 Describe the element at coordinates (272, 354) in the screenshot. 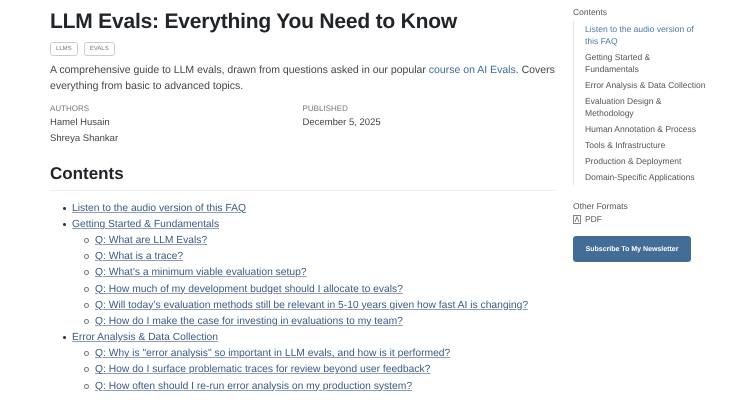

I see `question-link: Q: Why is "error analysis" so important in LLM evals, and how is it performed?` at that location.